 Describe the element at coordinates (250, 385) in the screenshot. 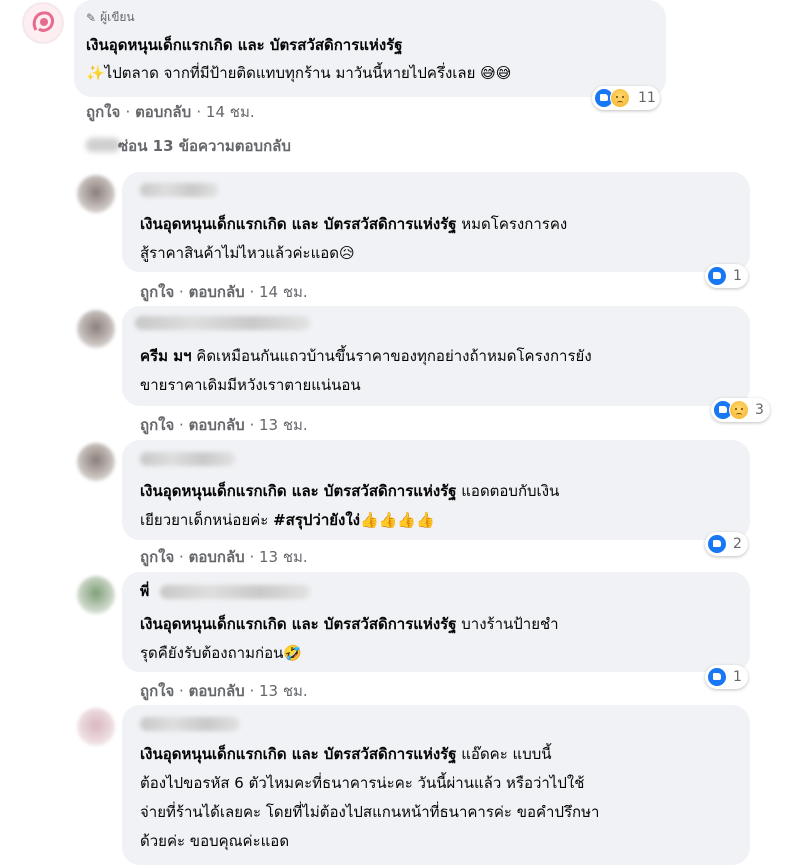

I see `reply-text-line2: ขายราคาเดิมมีหวังเราตายแน่นอน` at that location.